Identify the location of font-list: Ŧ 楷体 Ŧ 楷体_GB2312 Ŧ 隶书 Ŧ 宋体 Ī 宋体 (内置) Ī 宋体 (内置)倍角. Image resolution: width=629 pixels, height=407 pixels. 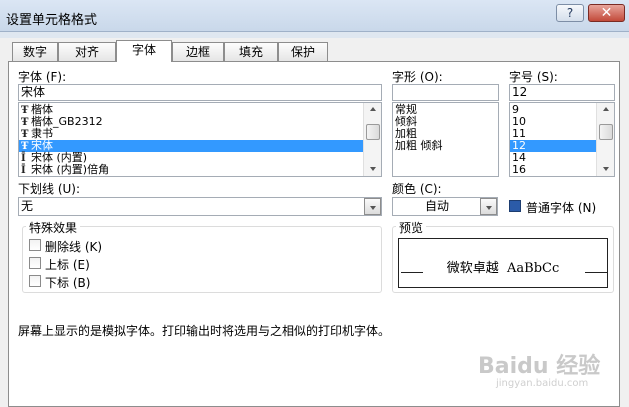
(200, 139).